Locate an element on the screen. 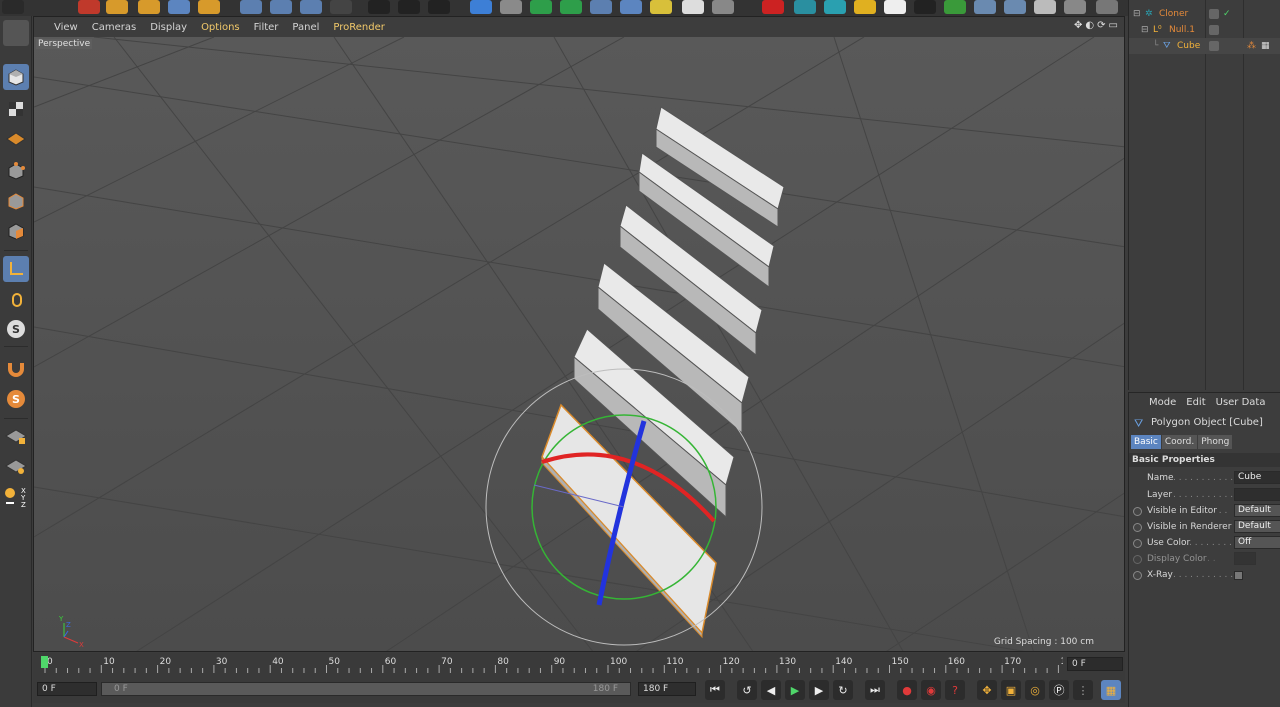 The image size is (1280, 707). menu-display: Display is located at coordinates (168, 27).